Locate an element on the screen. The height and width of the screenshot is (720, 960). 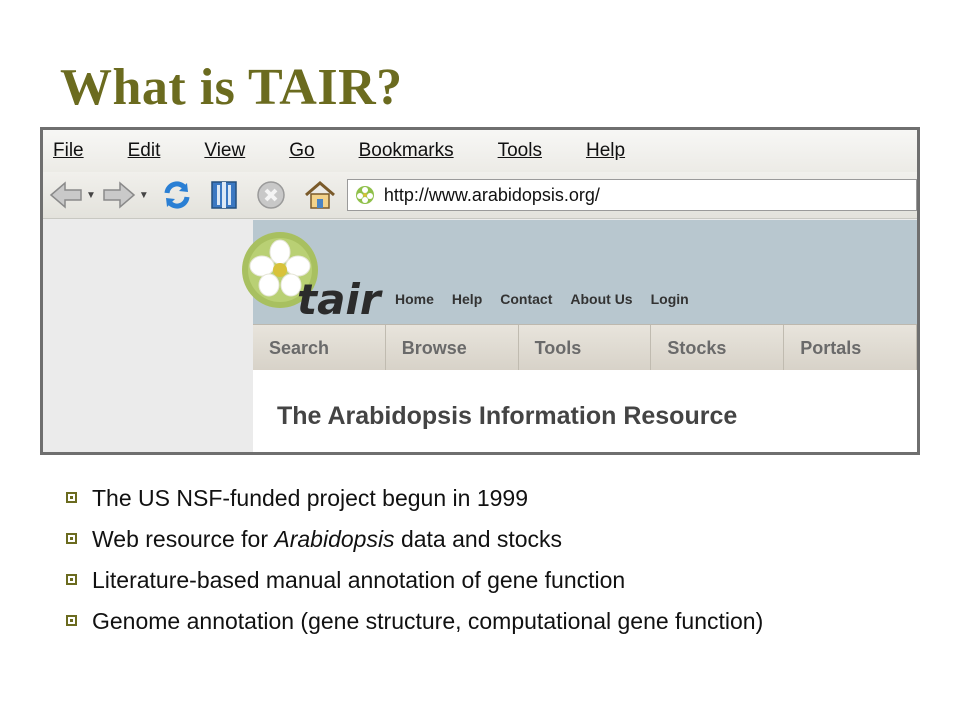
menu-go: Go is located at coordinates (312, 151).